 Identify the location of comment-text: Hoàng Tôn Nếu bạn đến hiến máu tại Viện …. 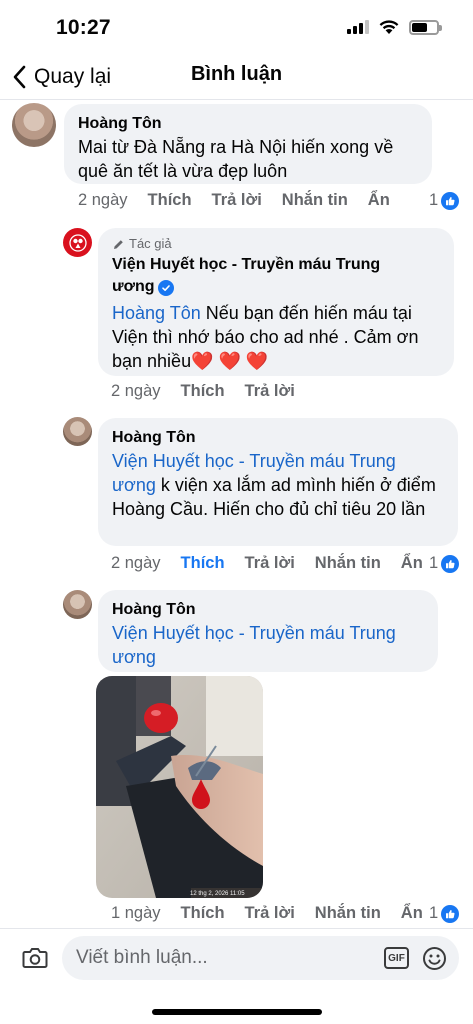
(276, 337).